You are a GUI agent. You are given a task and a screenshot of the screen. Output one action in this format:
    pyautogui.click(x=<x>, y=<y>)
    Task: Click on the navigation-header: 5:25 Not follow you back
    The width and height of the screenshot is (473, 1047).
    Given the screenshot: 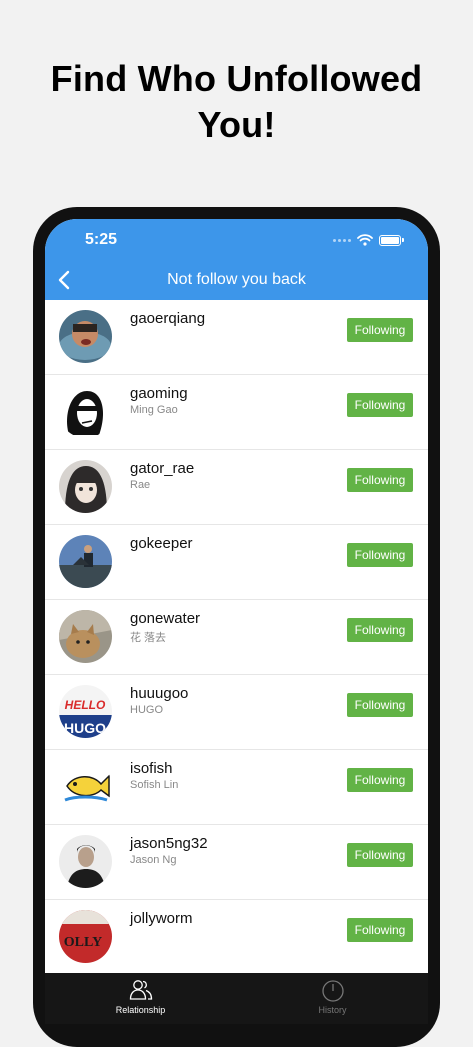 What is the action you would take?
    pyautogui.click(x=236, y=259)
    